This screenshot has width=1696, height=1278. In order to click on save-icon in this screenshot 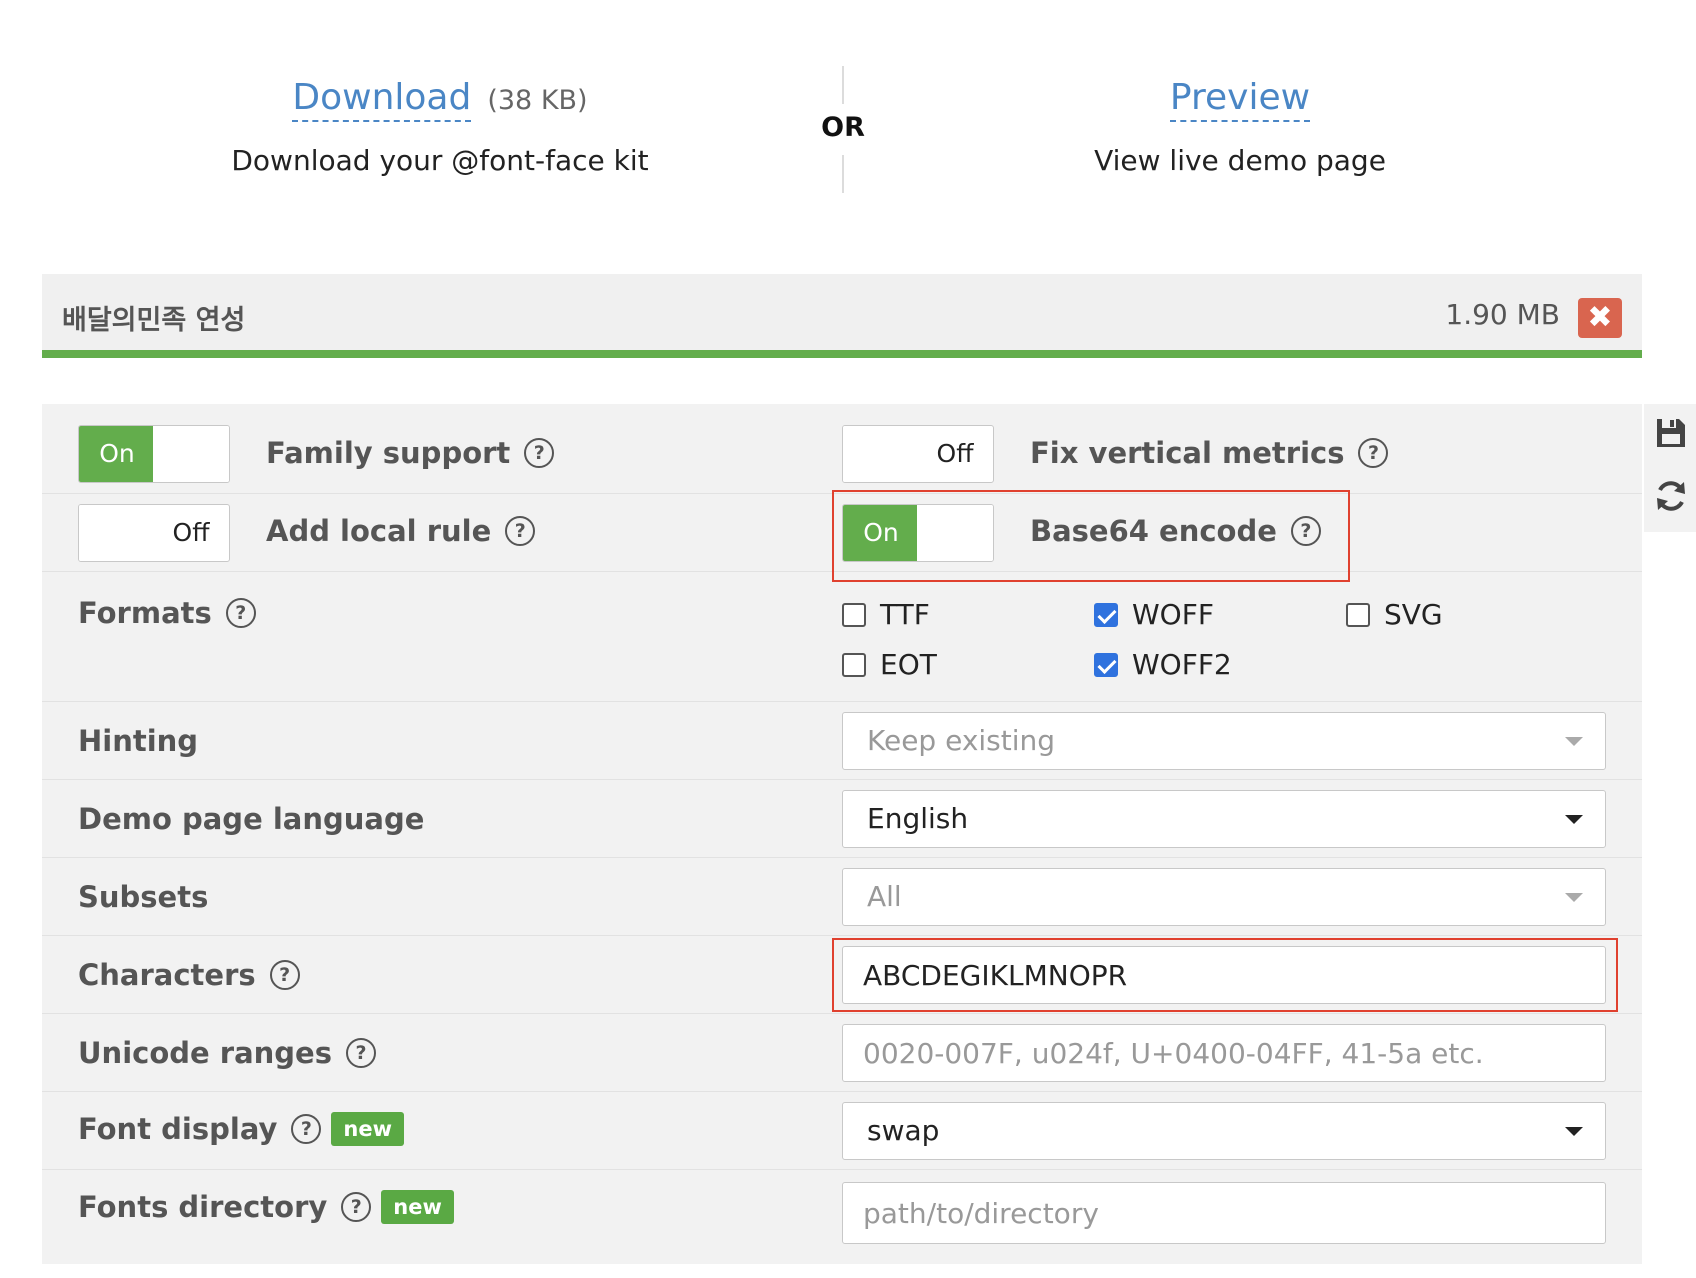, I will do `click(1671, 434)`.